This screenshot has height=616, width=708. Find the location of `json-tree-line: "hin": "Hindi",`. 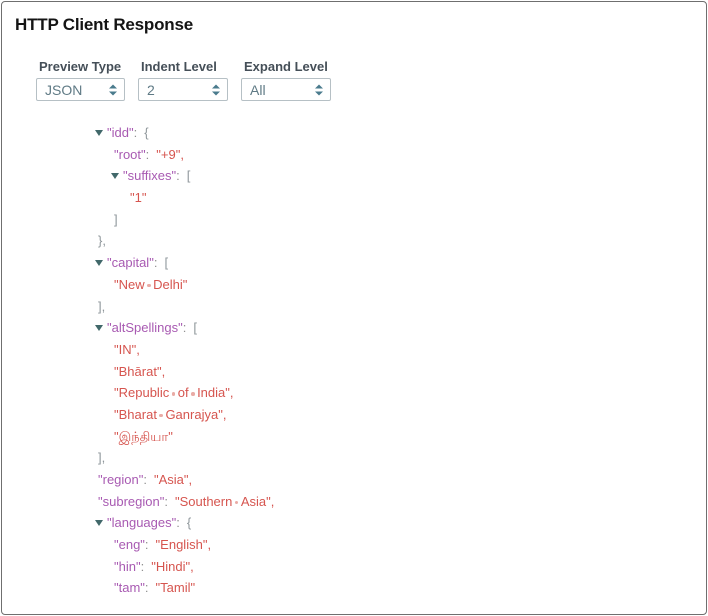

json-tree-line: "hin": "Hindi", is located at coordinates (154, 566).